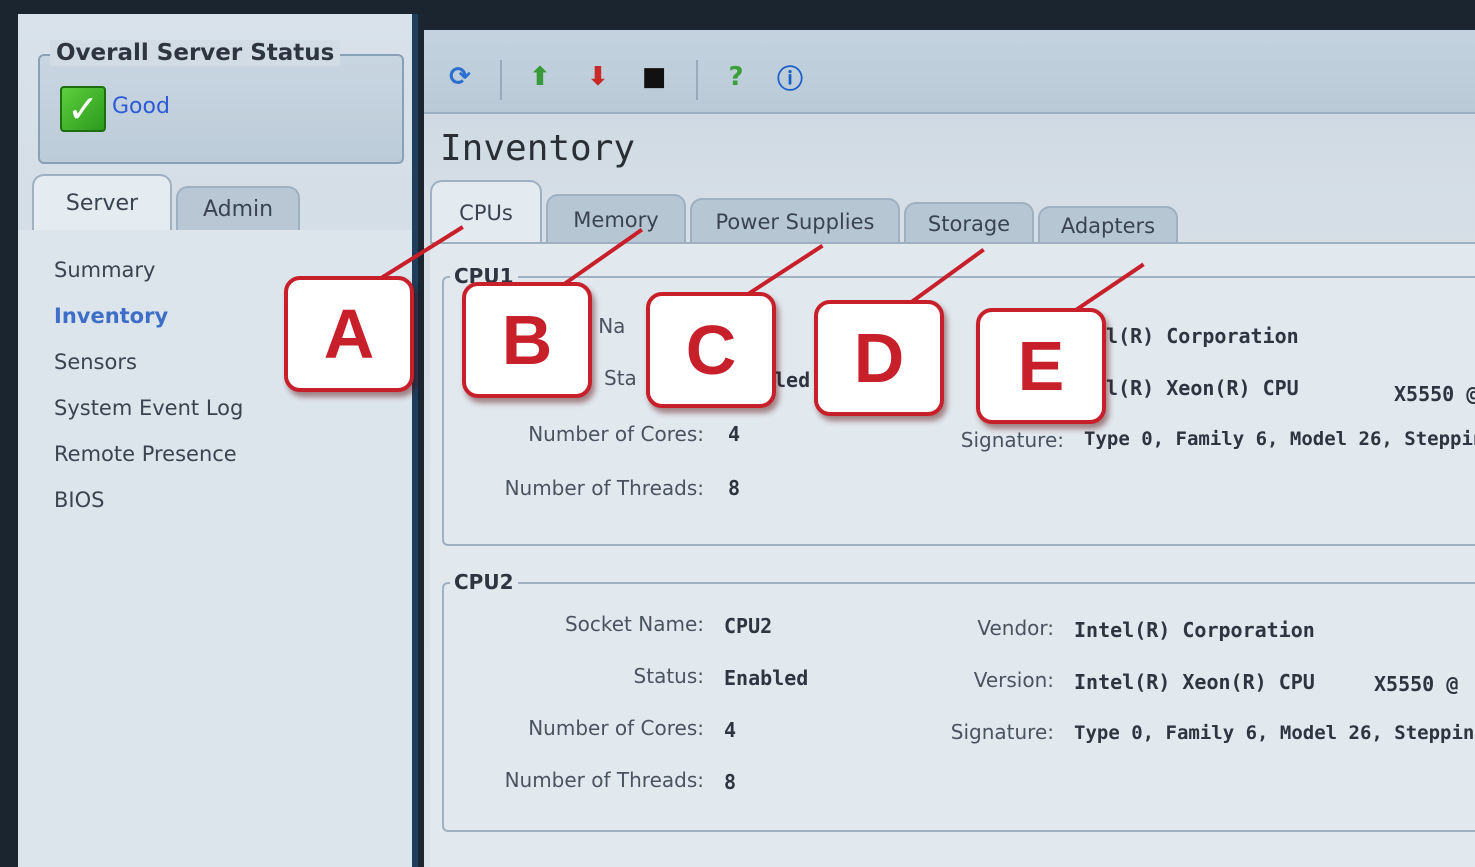 This screenshot has height=867, width=1475. I want to click on cpu1-signature-value: Type 0, Family 6, Model 26, Stepping, so click(1279, 439).